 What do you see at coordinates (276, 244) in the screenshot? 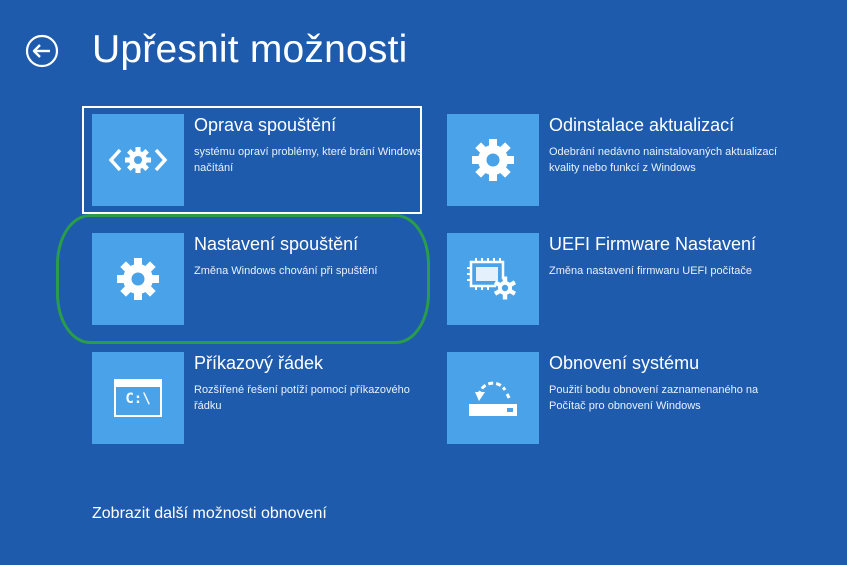
I see `option-label: Nastavení spouštění` at bounding box center [276, 244].